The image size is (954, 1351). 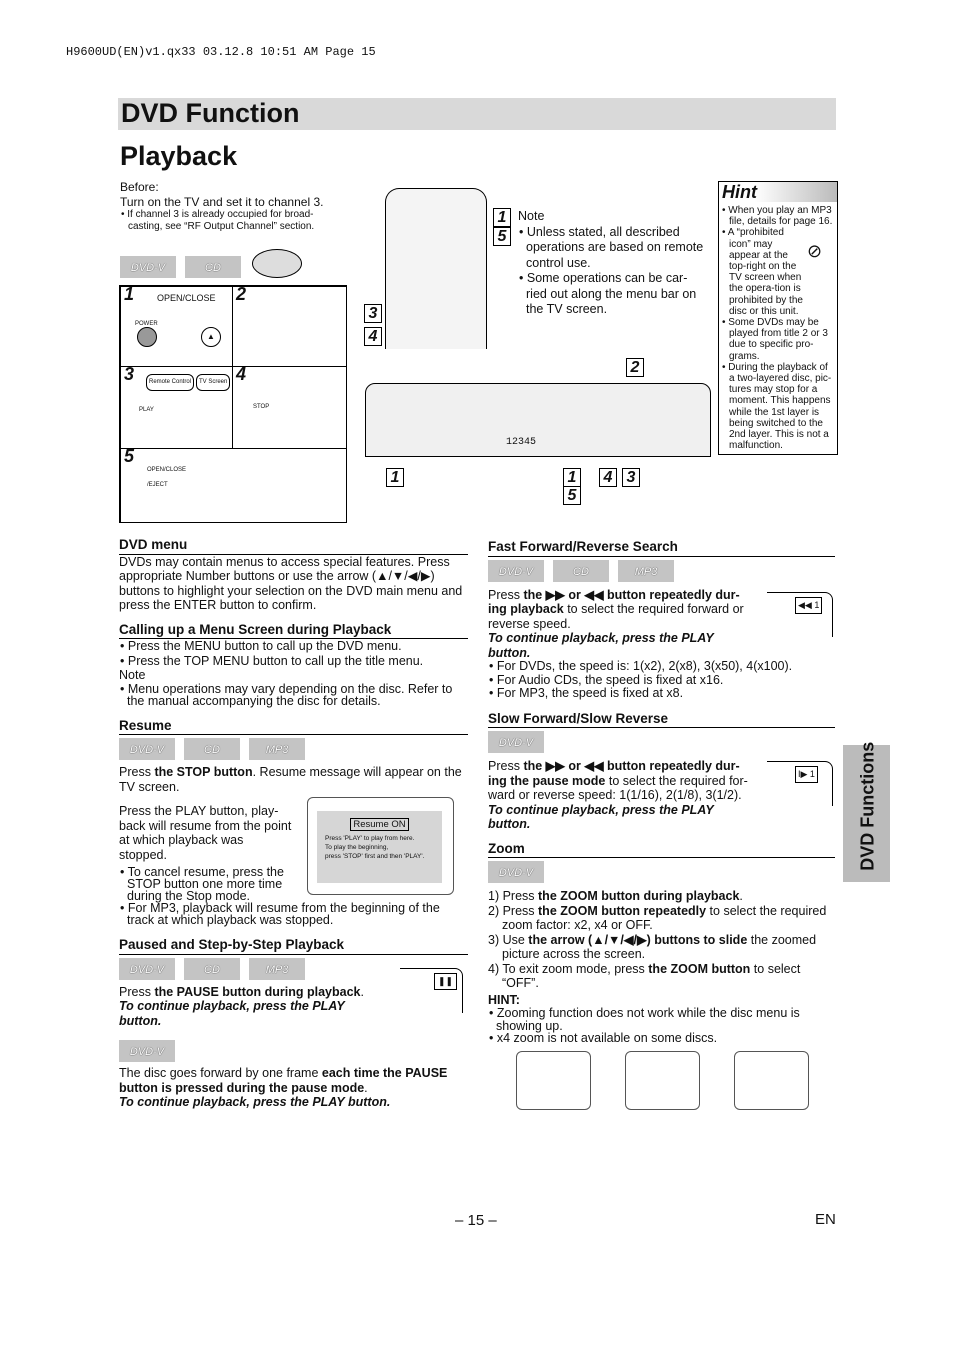 What do you see at coordinates (866, 812) in the screenshot?
I see `side-tab: DVD Functions` at bounding box center [866, 812].